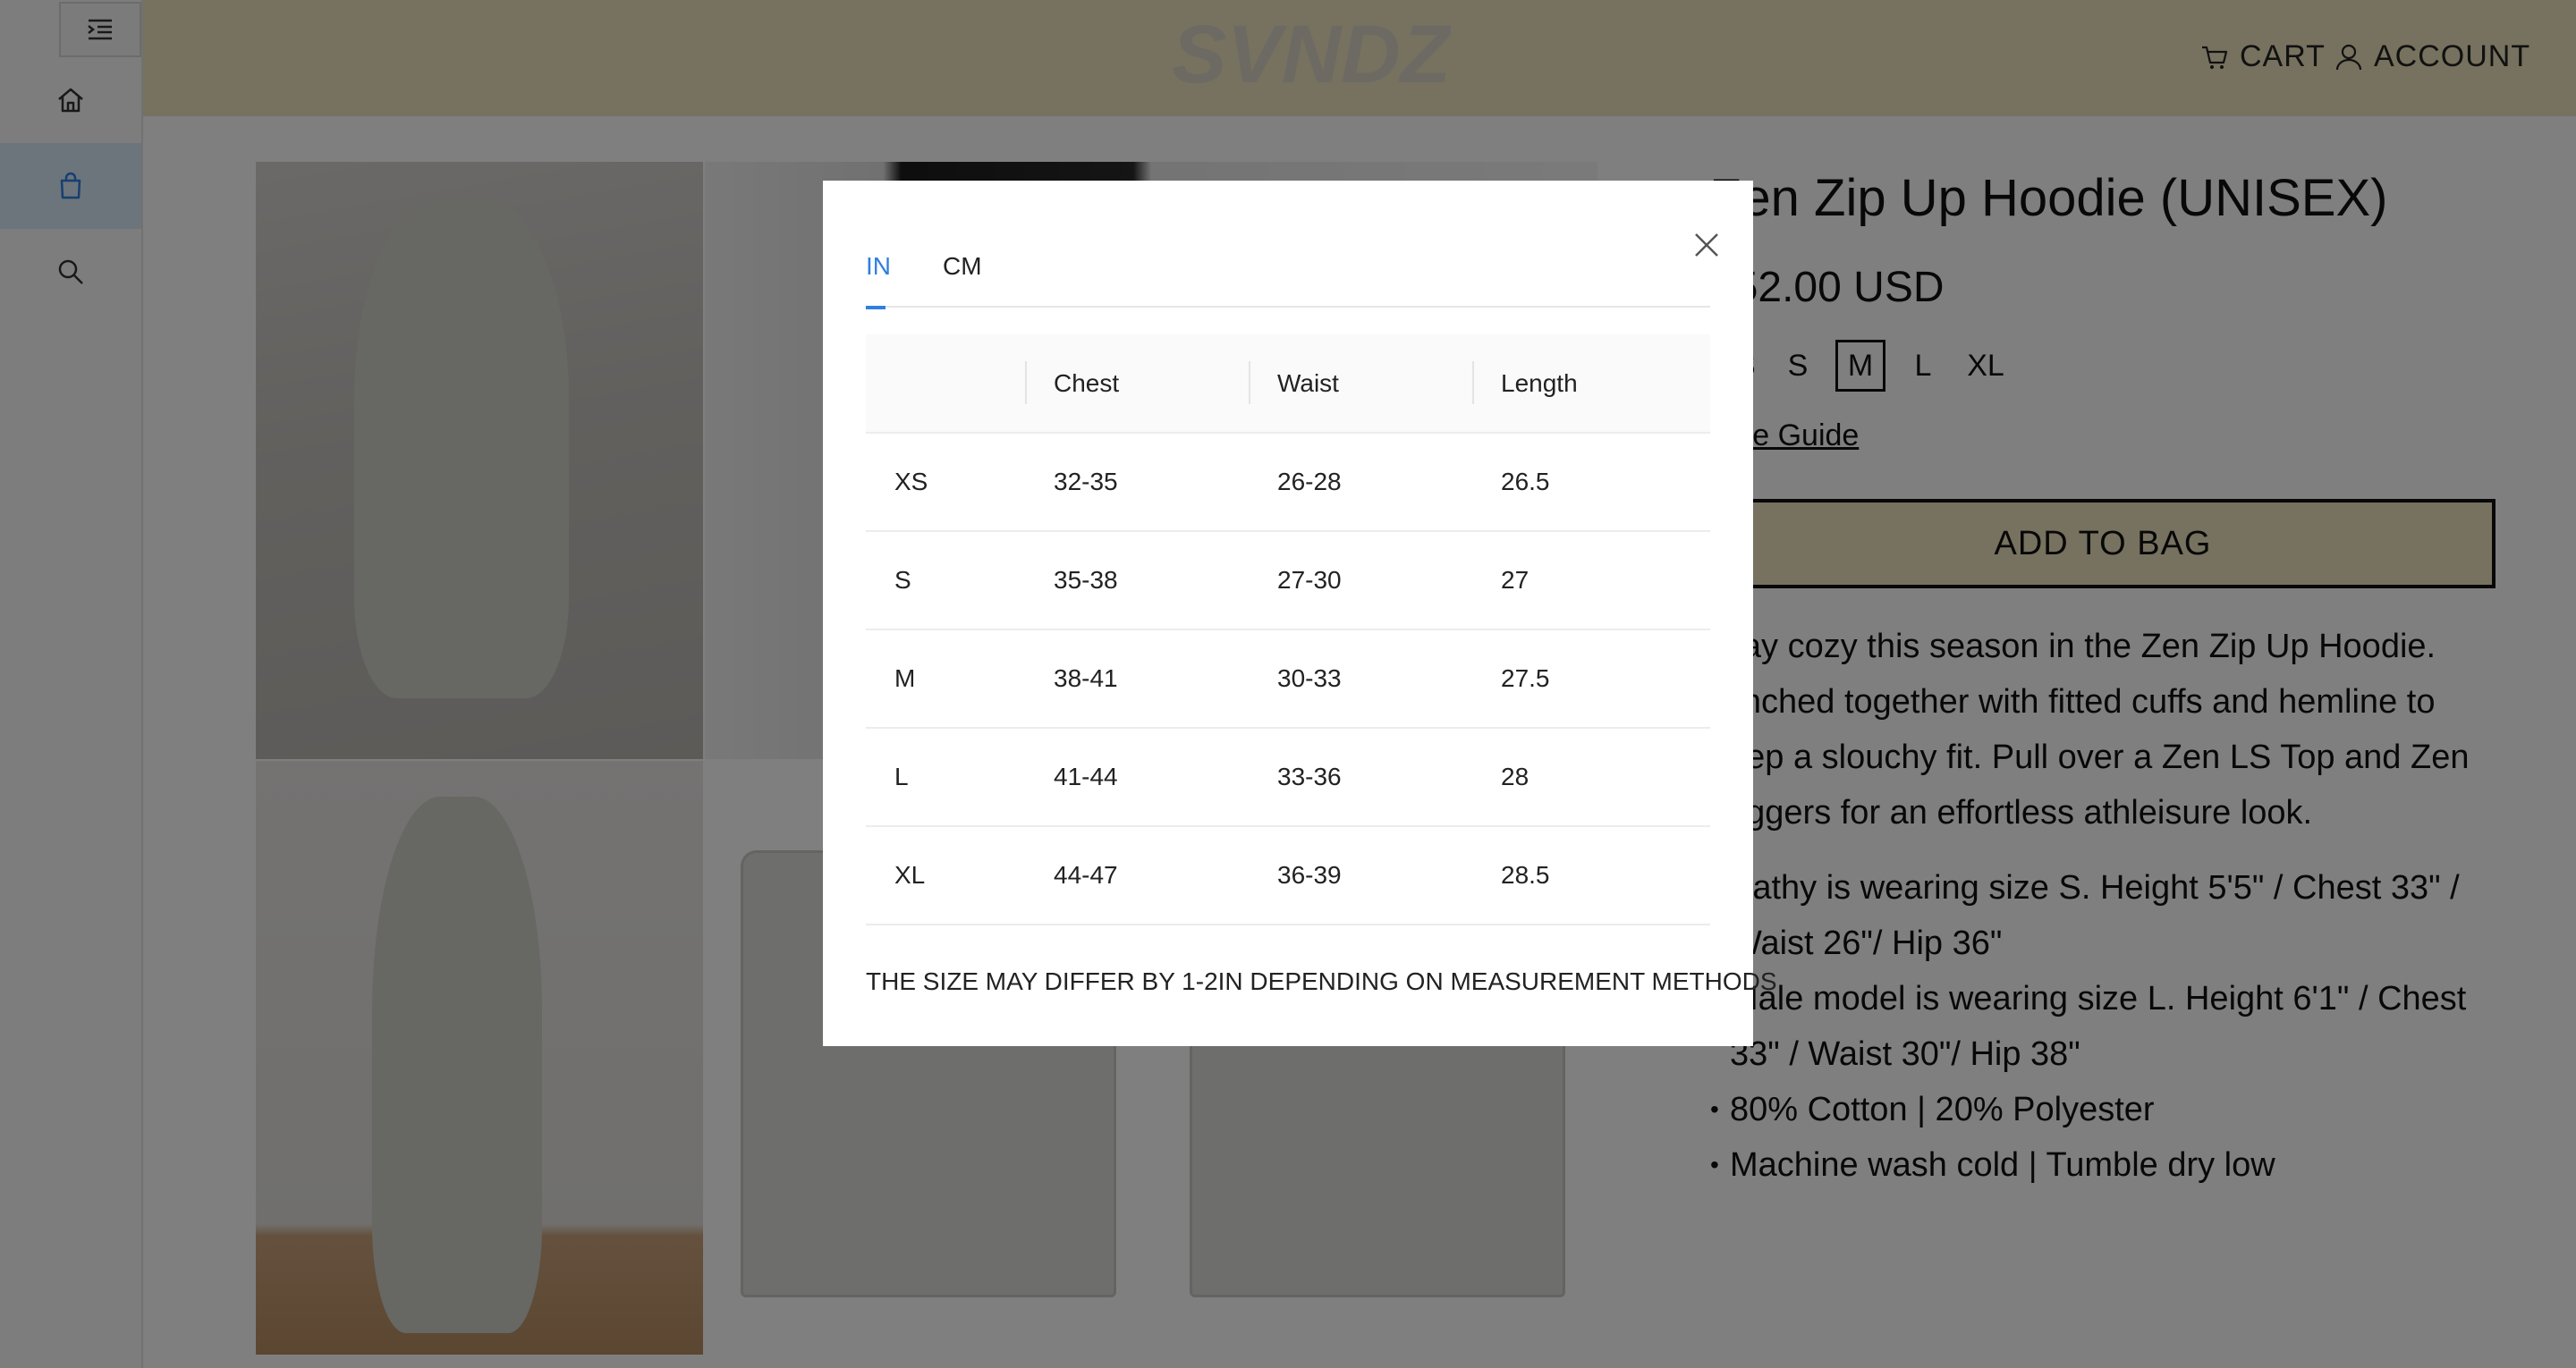  I want to click on table-cell: M, so click(945, 679).